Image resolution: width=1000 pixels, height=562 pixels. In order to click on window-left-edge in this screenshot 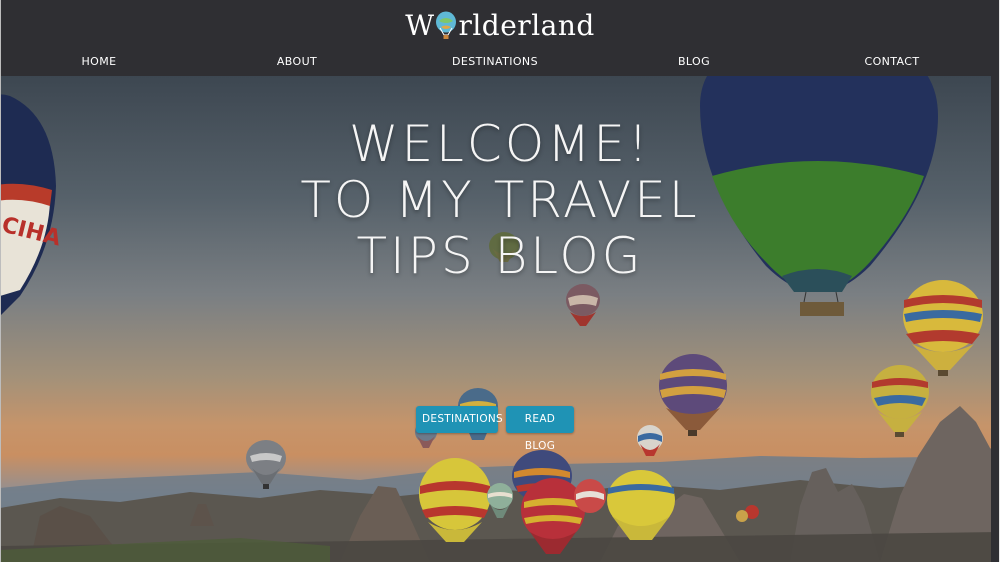, I will do `click(0, 281)`.